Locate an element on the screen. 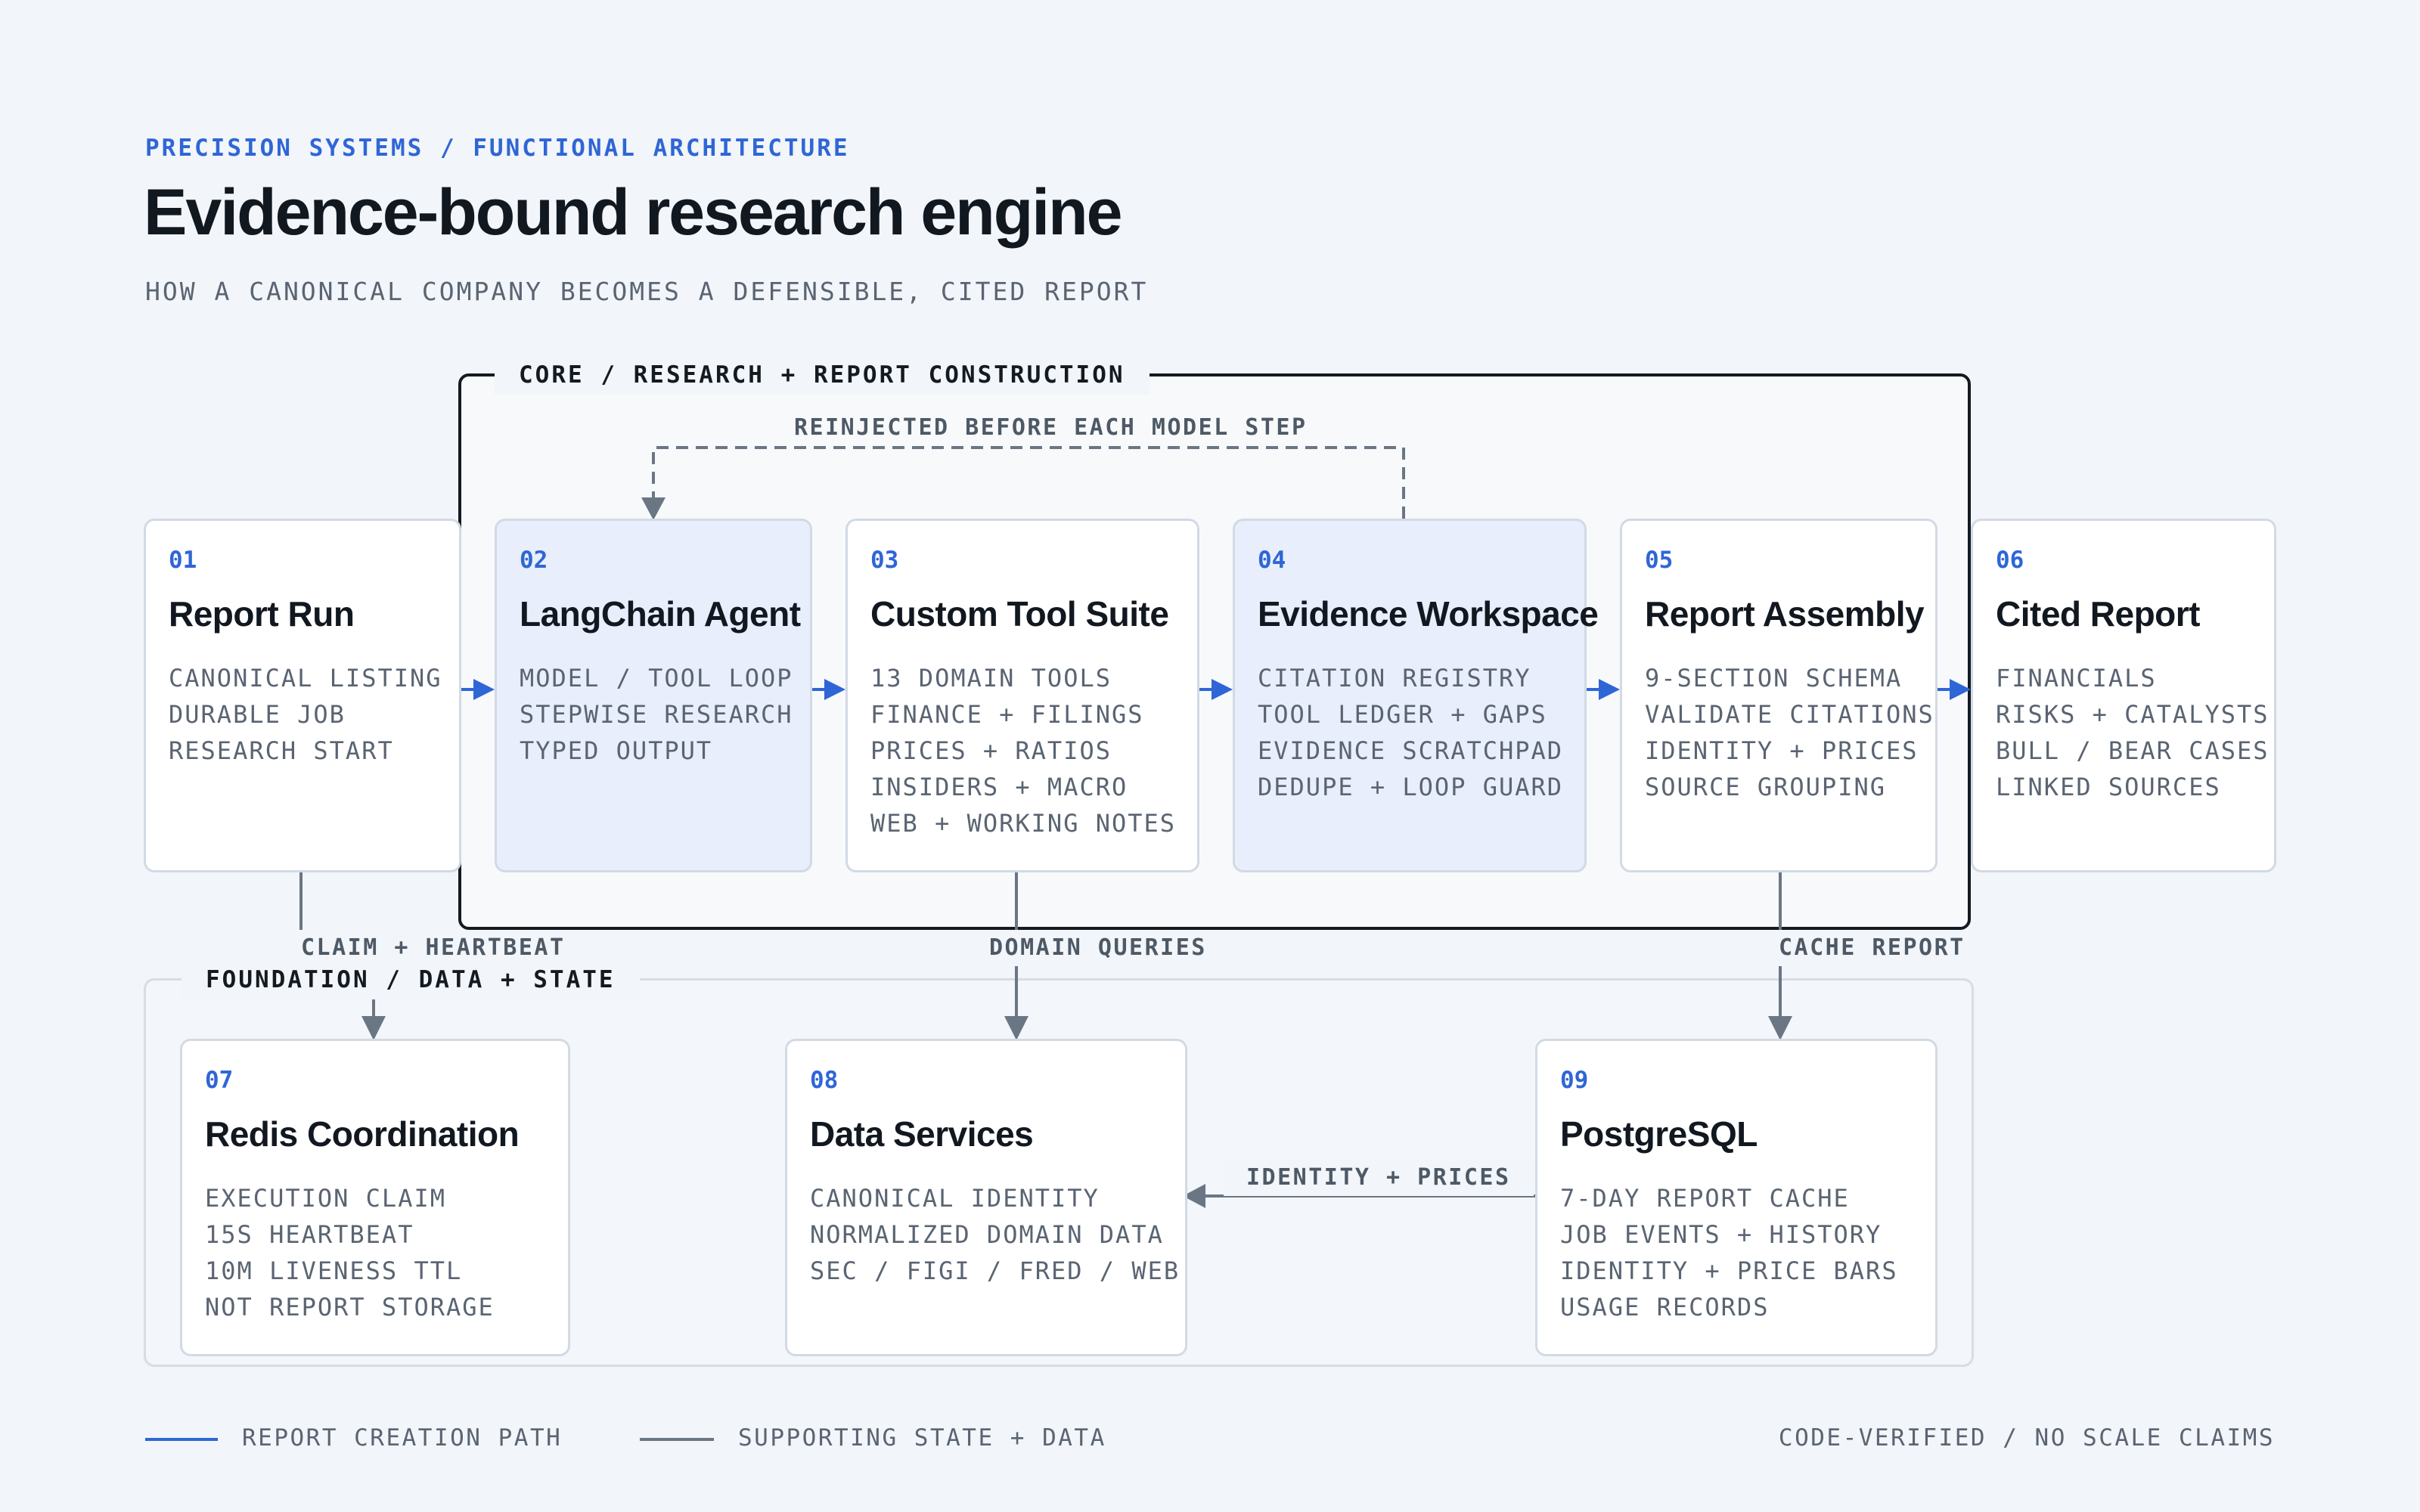  card-detail: 10M LIVENESS TTL is located at coordinates (334, 1270).